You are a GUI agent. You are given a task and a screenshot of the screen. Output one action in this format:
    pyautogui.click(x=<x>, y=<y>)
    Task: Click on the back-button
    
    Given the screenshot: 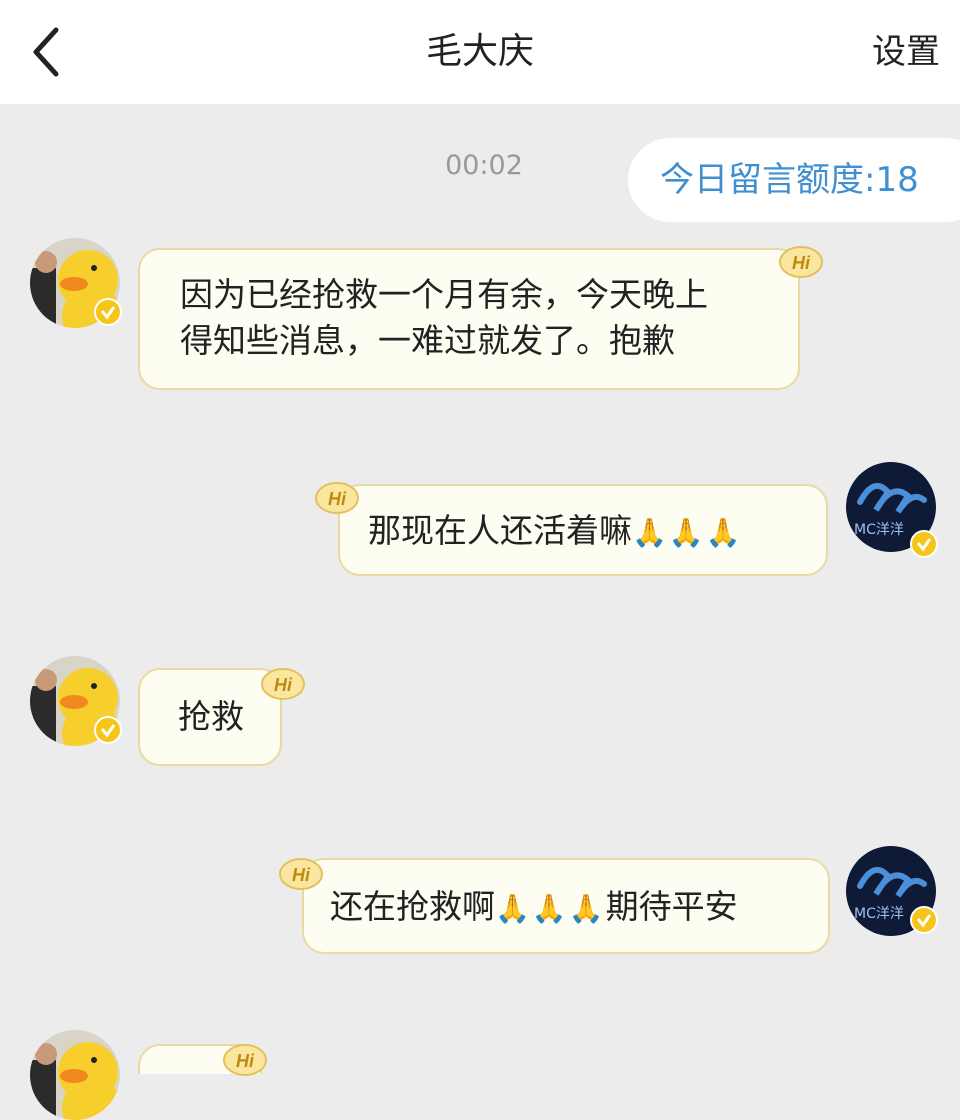 What is the action you would take?
    pyautogui.click(x=52, y=52)
    